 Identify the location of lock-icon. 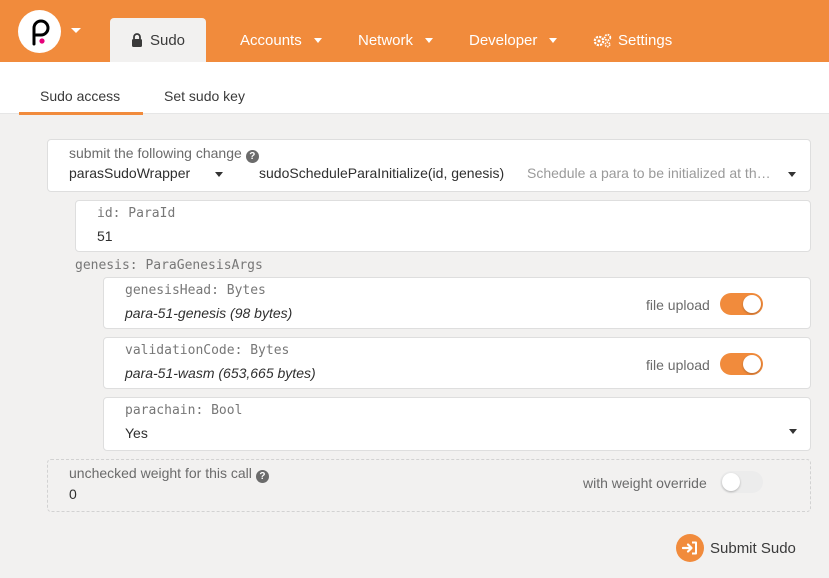
(136, 40).